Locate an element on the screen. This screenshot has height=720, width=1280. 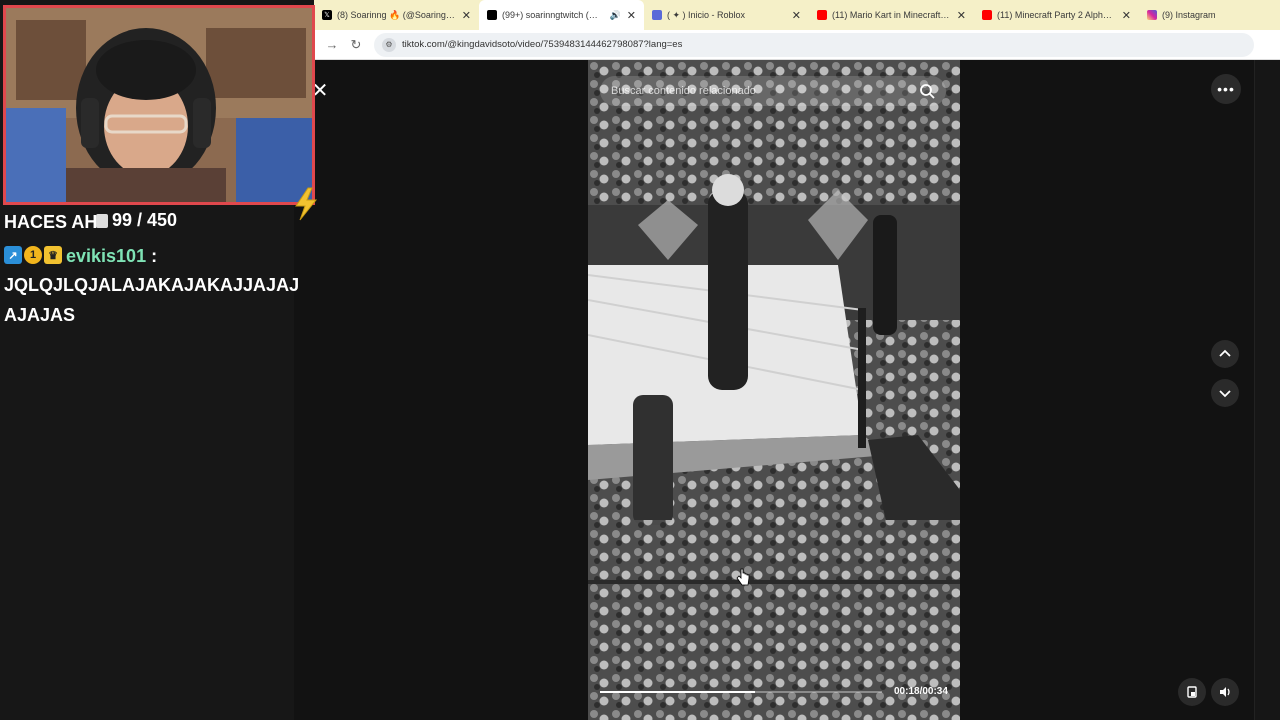
mini-player-icon is located at coordinates (1192, 692).